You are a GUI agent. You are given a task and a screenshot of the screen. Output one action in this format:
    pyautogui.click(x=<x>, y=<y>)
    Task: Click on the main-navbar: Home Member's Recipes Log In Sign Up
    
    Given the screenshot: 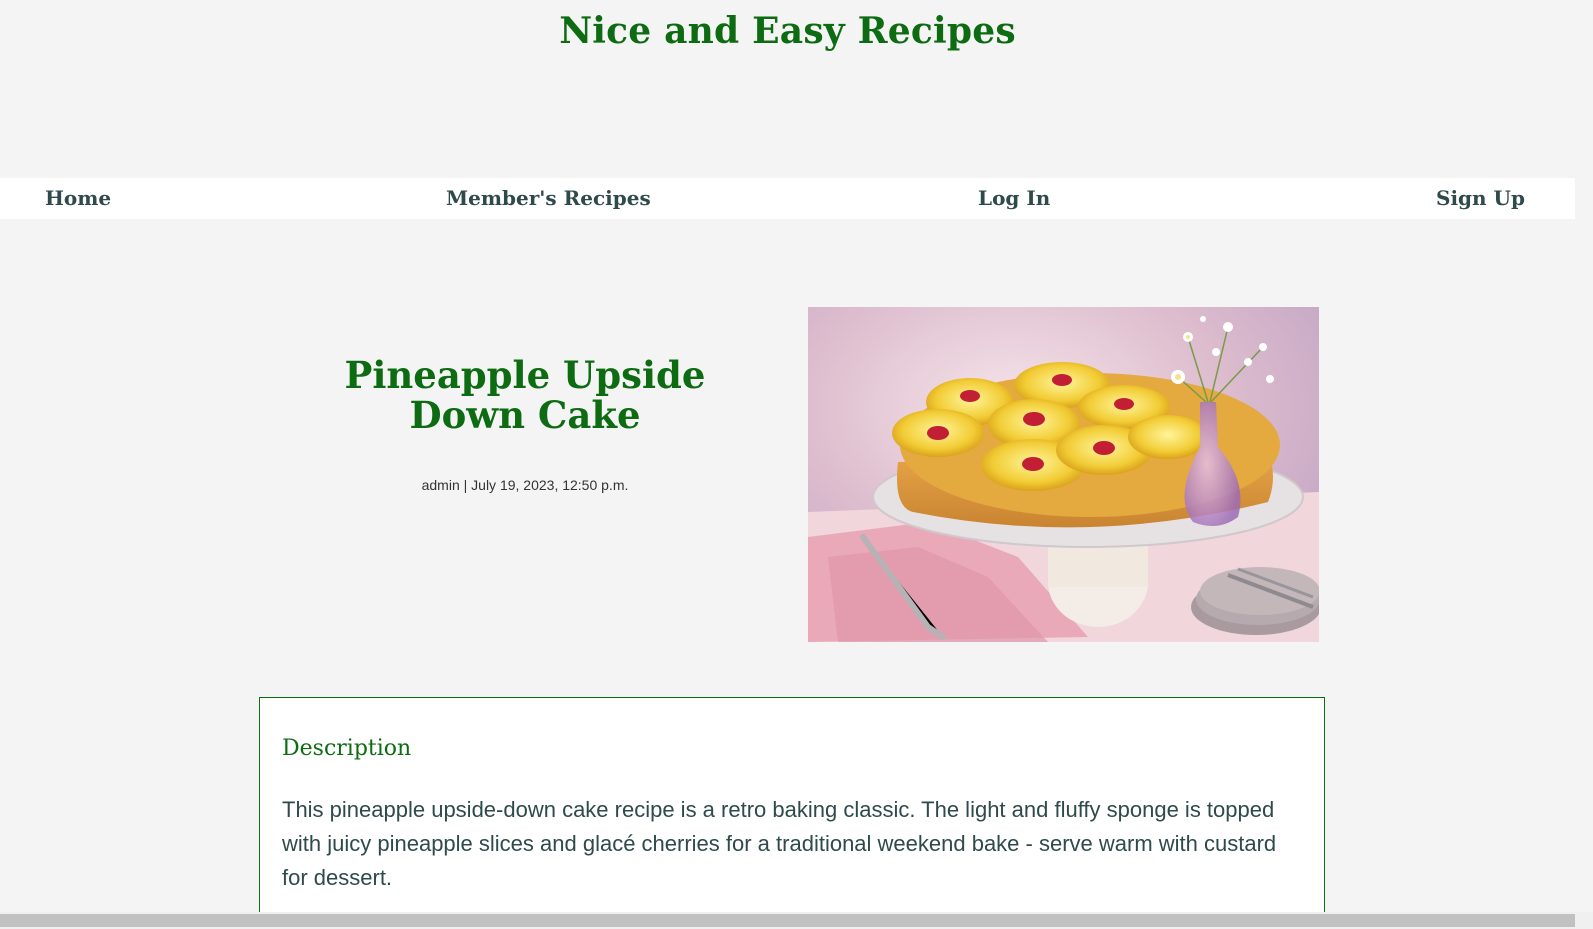 What is the action you would take?
    pyautogui.click(x=787, y=198)
    